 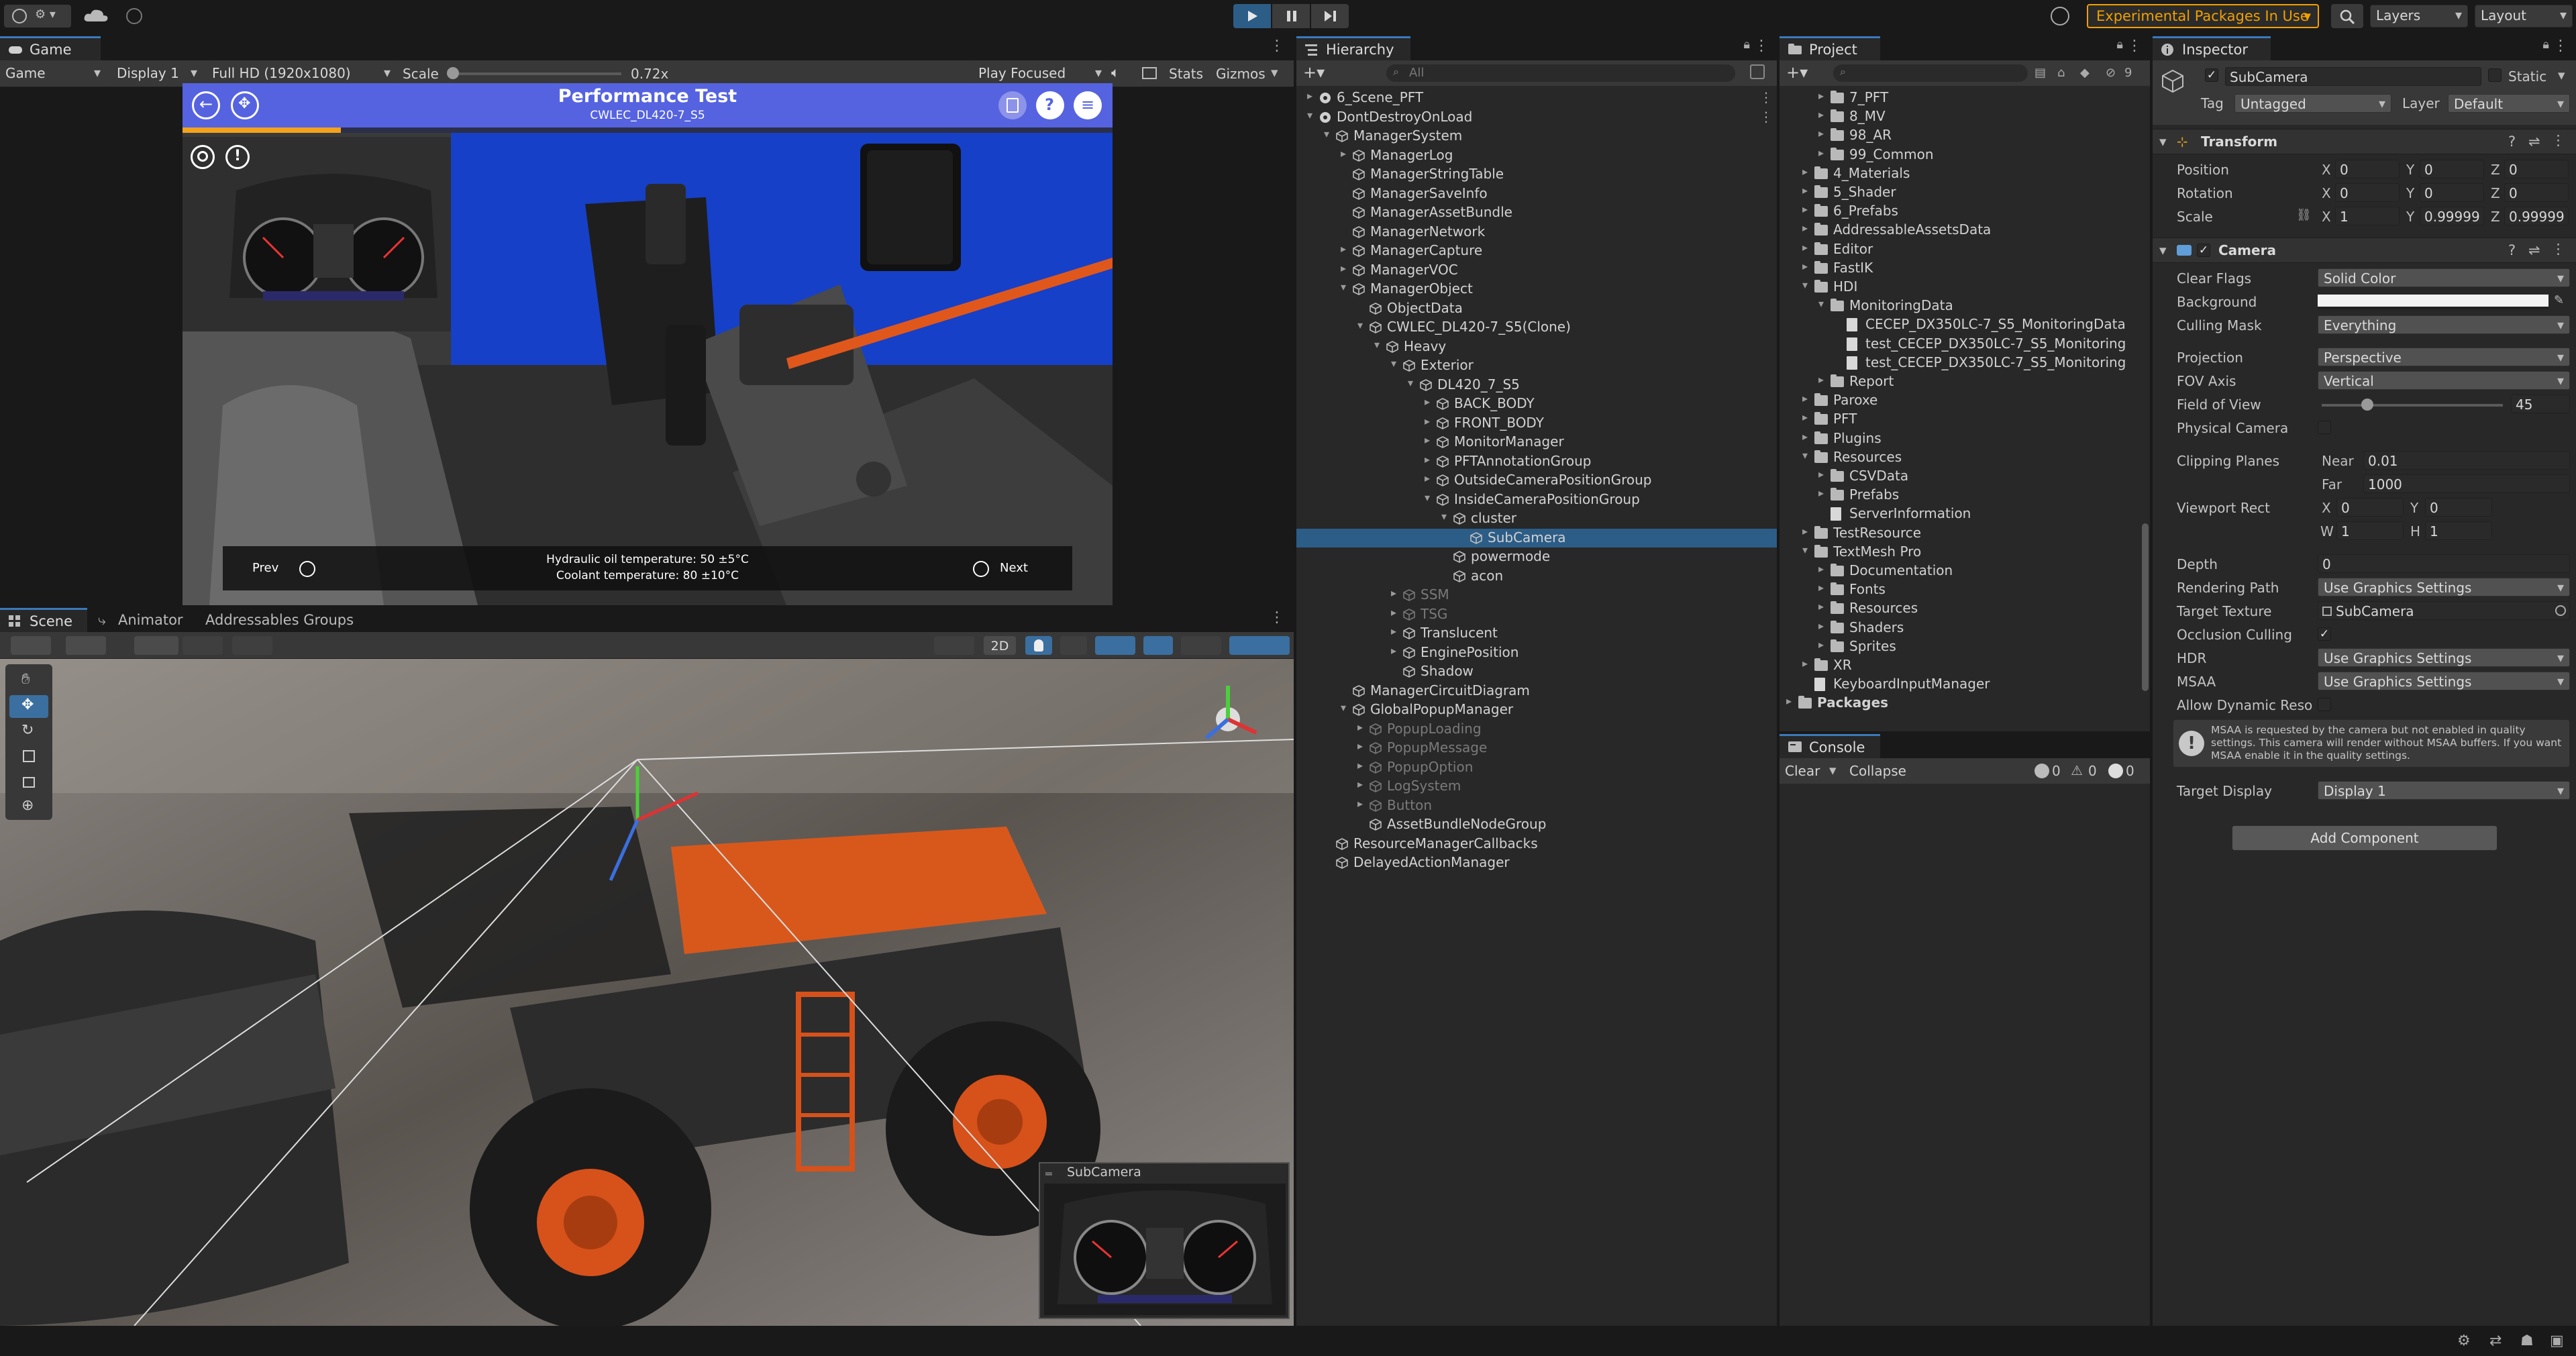 I want to click on preset-icon: ⇌, so click(x=2534, y=142).